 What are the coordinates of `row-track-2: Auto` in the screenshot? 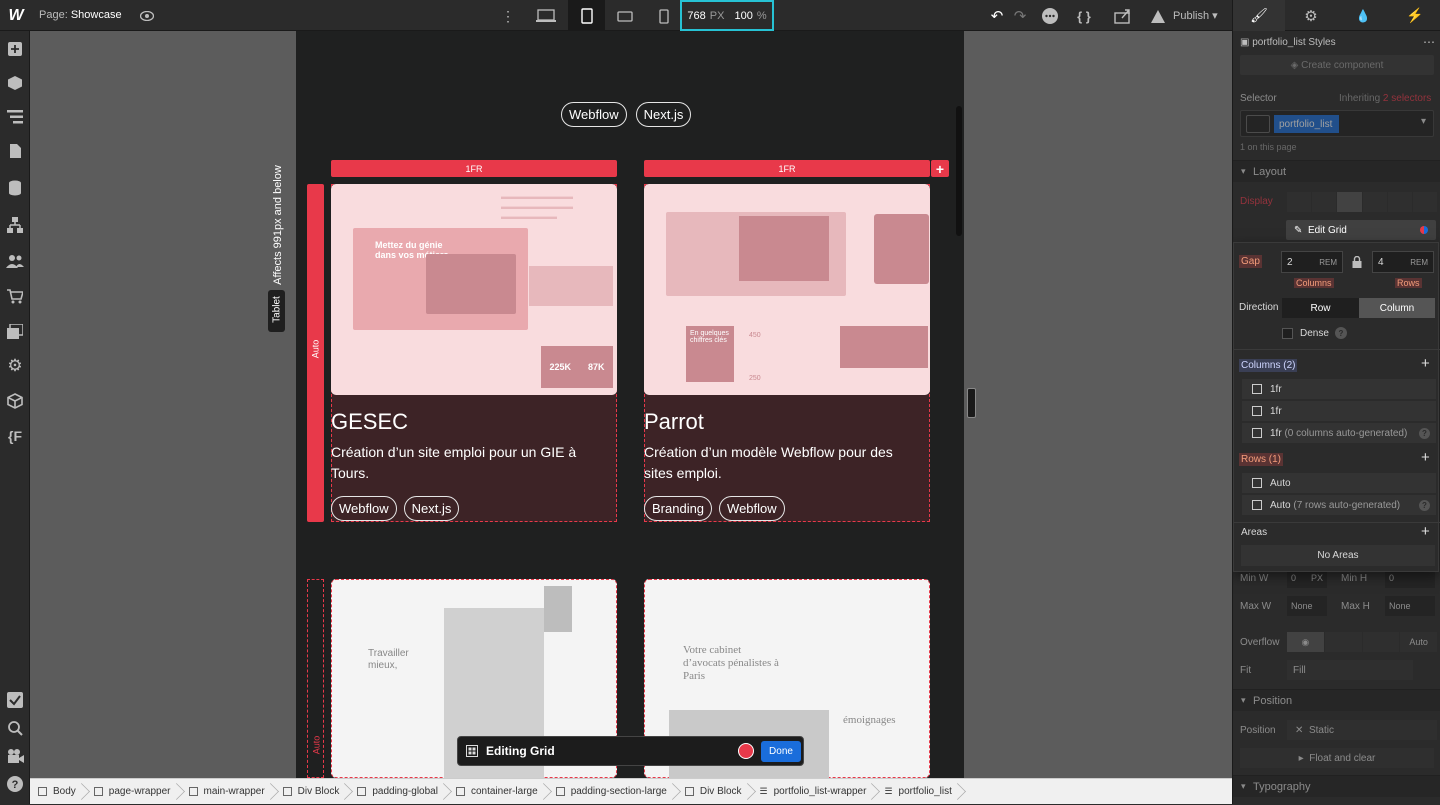 It's located at (315, 678).